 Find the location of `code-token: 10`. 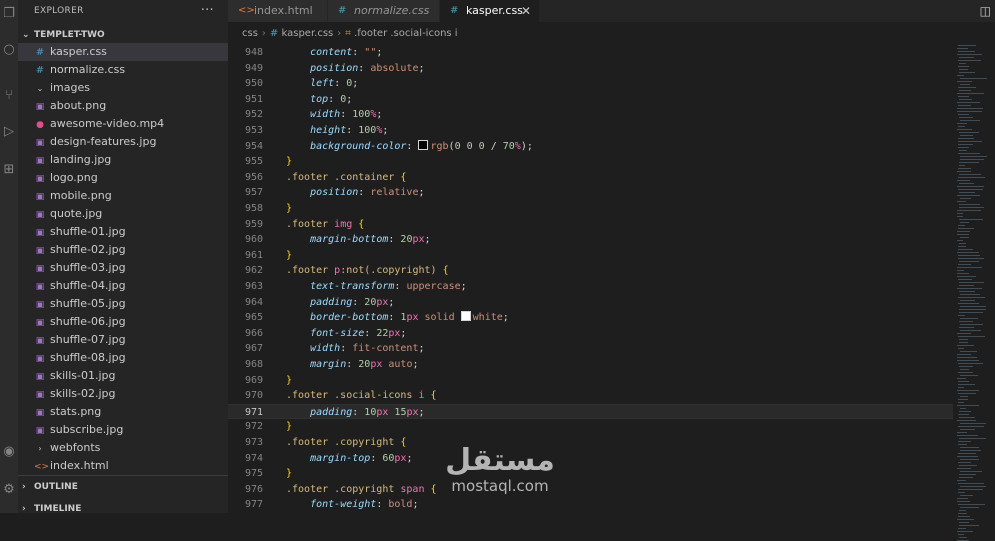

code-token: 10 is located at coordinates (370, 412).